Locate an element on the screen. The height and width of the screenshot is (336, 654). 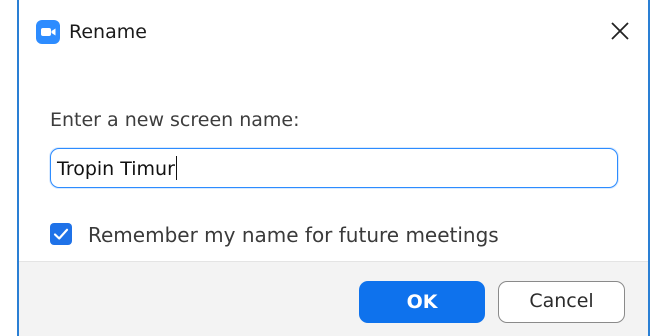
checkmark-icon is located at coordinates (61, 234).